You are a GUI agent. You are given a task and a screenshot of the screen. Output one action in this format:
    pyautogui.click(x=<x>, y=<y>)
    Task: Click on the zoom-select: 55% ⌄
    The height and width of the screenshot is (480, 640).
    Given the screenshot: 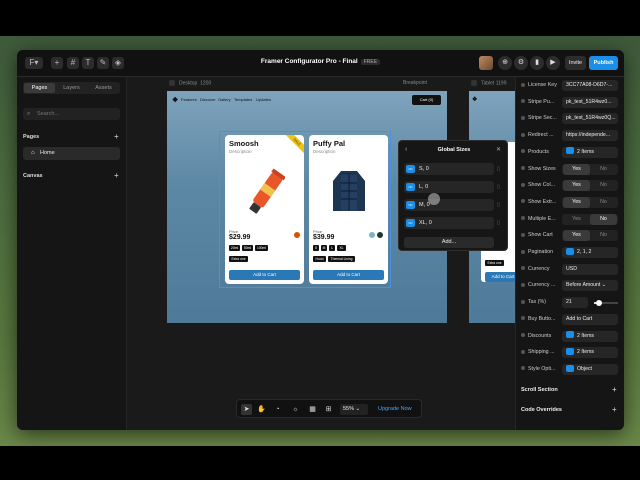 What is the action you would take?
    pyautogui.click(x=354, y=409)
    